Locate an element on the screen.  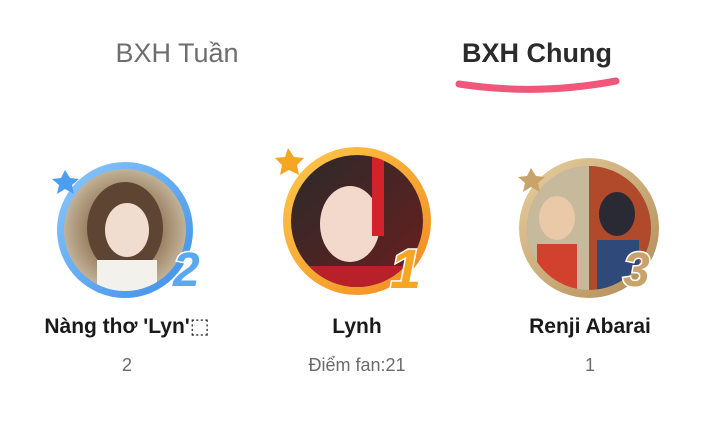
user-name-rank-1: Lynh is located at coordinates (356, 327).